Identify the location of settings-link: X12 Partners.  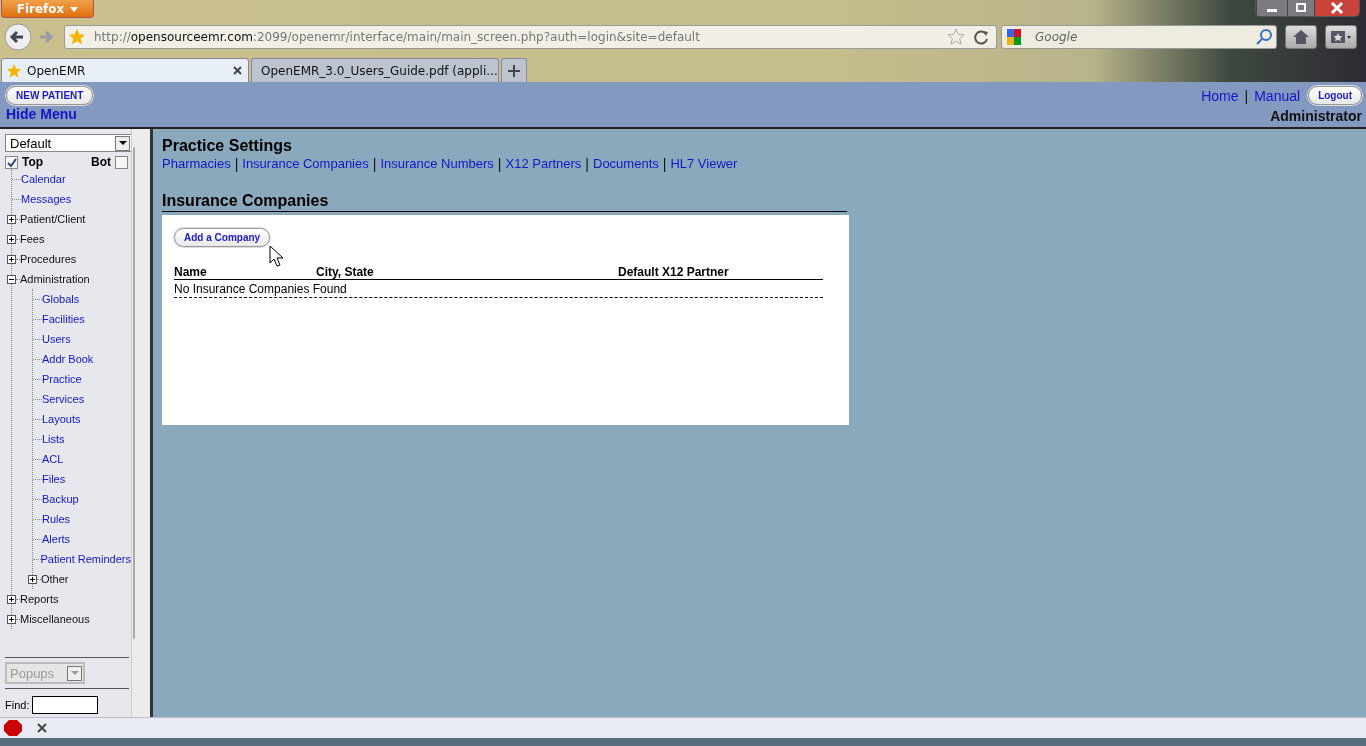
(543, 164).